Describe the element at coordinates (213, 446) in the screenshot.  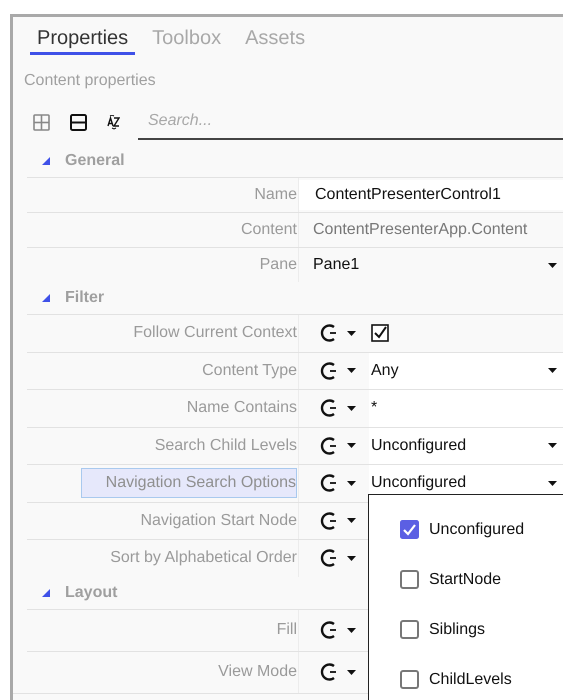
I see `property-label: Search Child Levels` at that location.